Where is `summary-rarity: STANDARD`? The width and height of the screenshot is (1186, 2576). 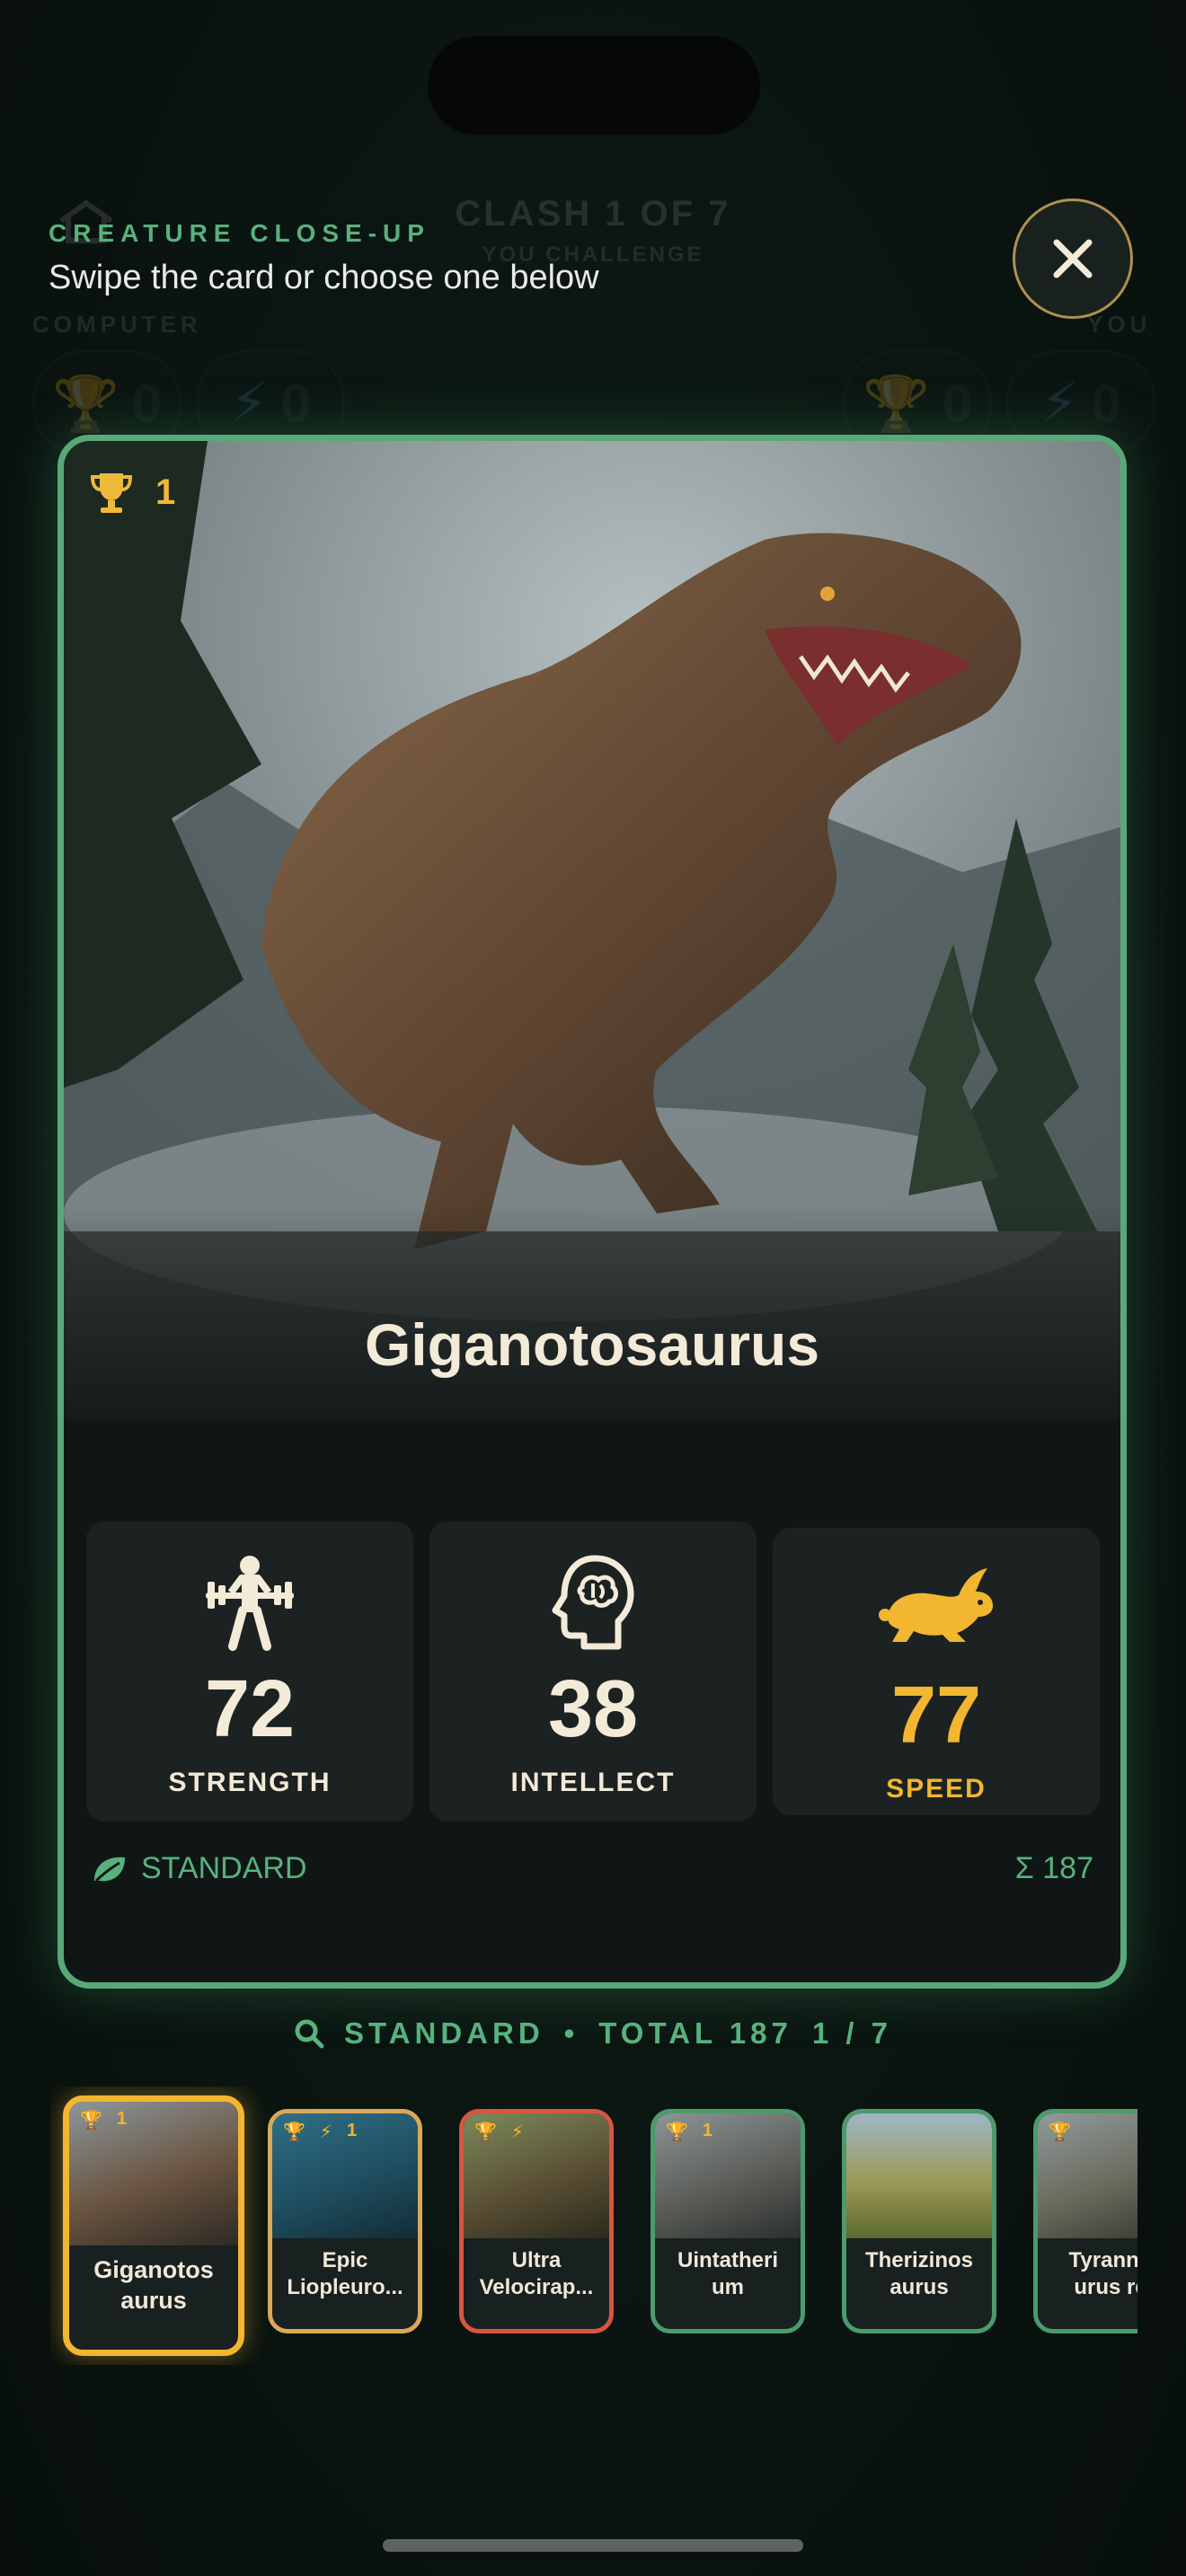
summary-rarity: STANDARD is located at coordinates (443, 2033).